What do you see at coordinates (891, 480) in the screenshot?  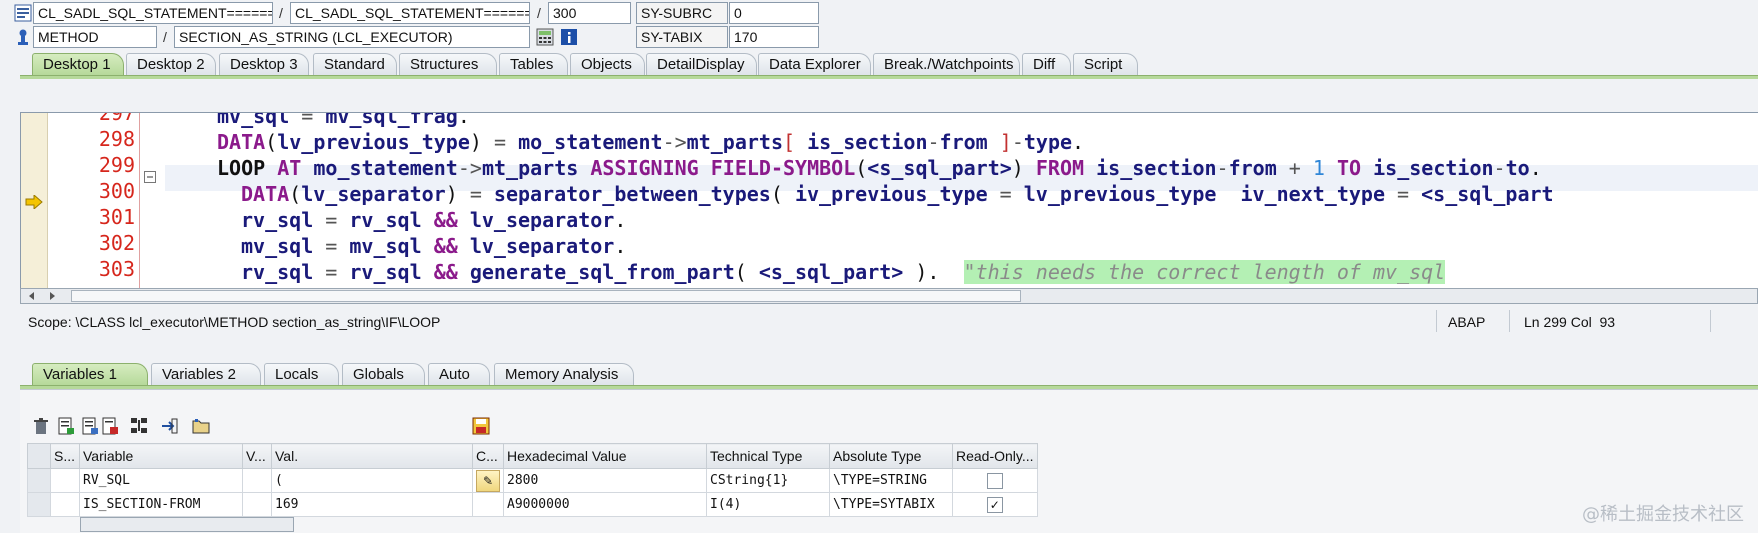 I see `absolute-type-cell: \TYPE=STRING` at bounding box center [891, 480].